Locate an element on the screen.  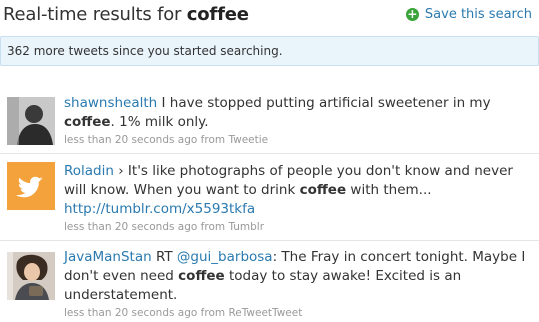
save-search-button: + Save this search is located at coordinates (468, 14).